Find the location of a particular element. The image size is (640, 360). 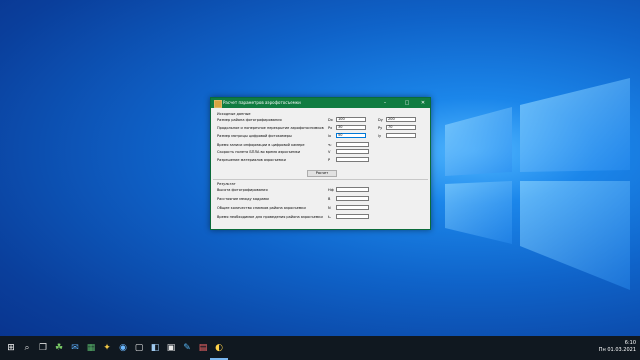

minimize-button: – is located at coordinates (385, 103).